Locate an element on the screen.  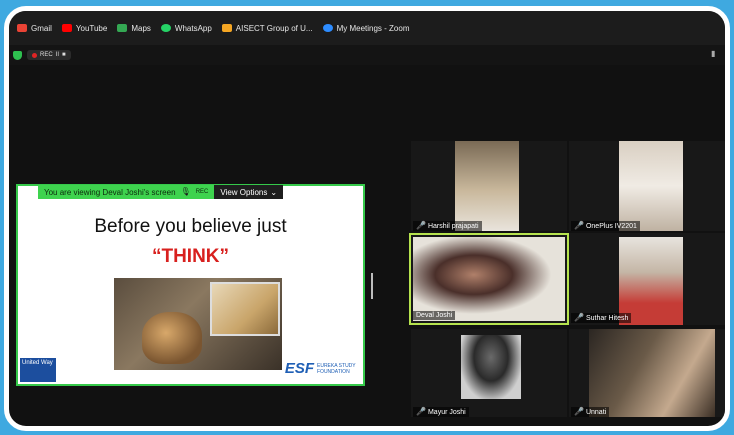
cat-painting-image is located at coordinates (198, 324).